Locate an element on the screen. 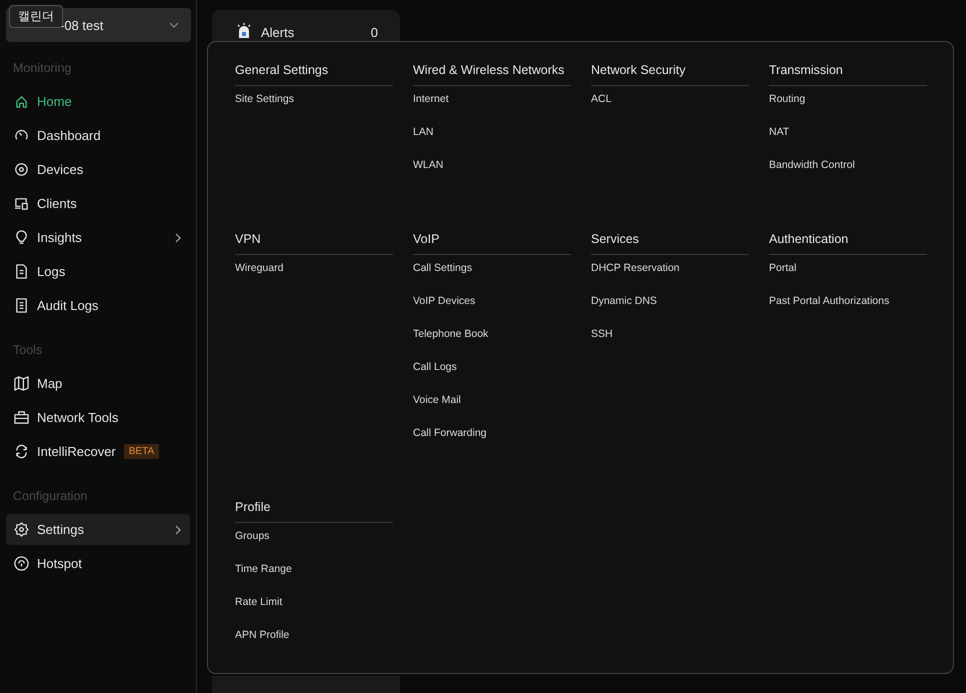  menu-section-title: Services is located at coordinates (670, 243).